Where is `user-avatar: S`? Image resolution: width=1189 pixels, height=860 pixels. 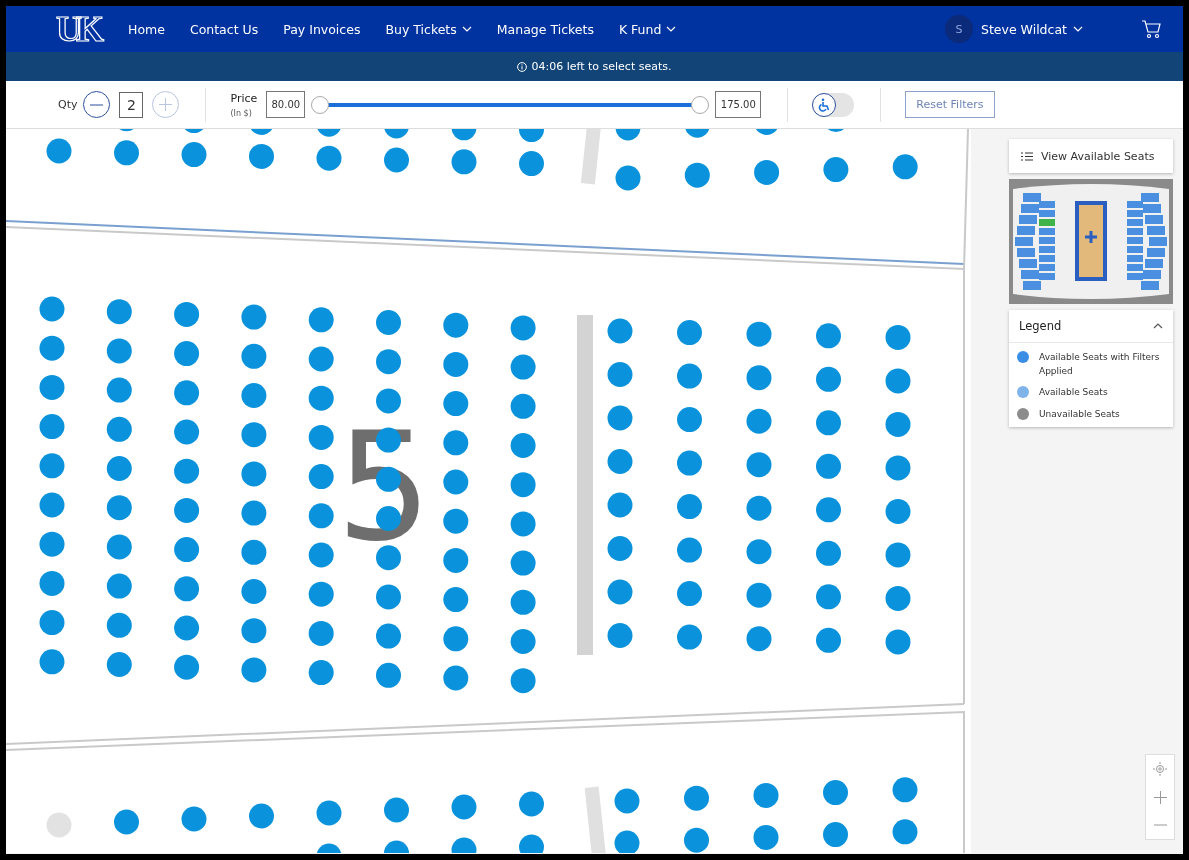 user-avatar: S is located at coordinates (959, 29).